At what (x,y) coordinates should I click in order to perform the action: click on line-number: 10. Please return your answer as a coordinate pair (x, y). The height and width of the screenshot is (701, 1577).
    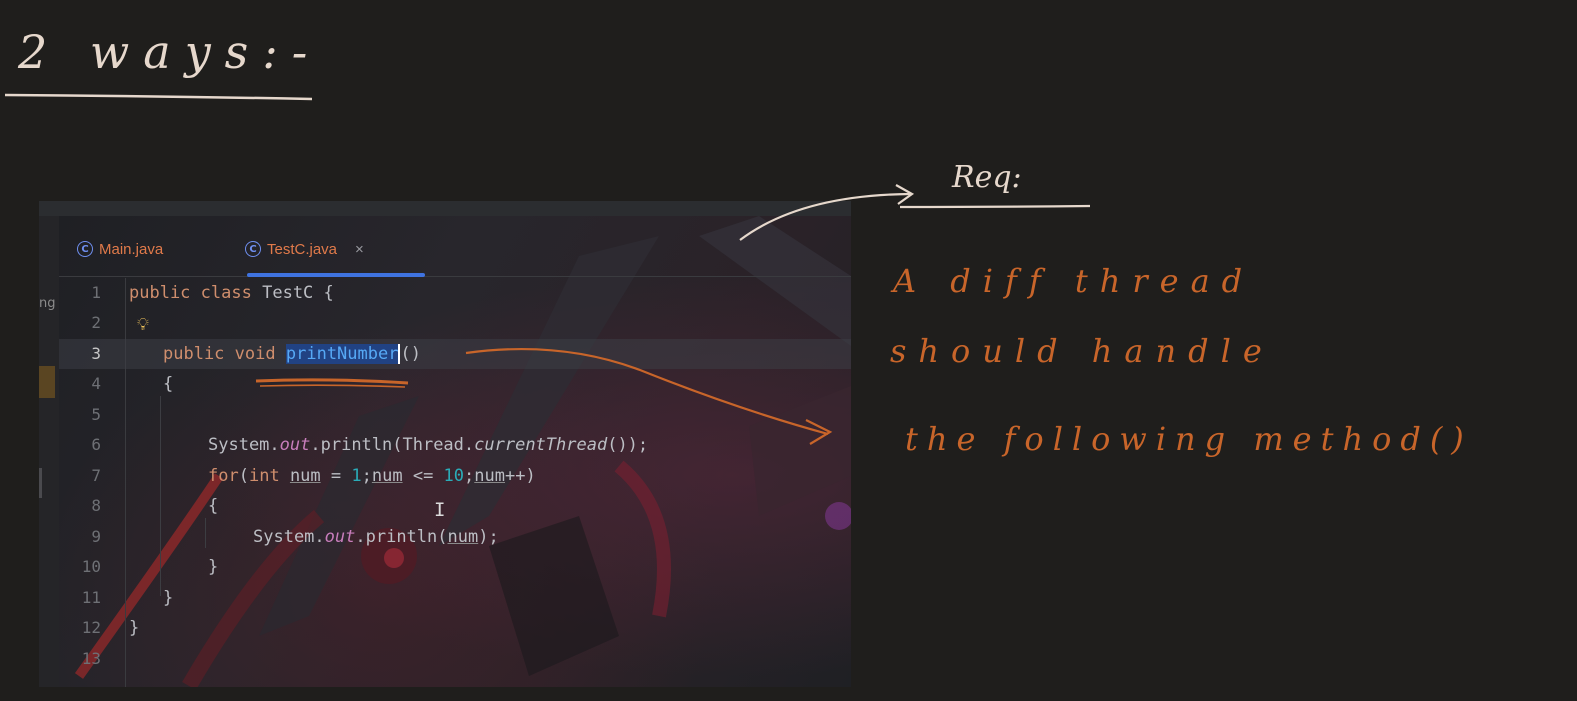
    Looking at the image, I should click on (91, 566).